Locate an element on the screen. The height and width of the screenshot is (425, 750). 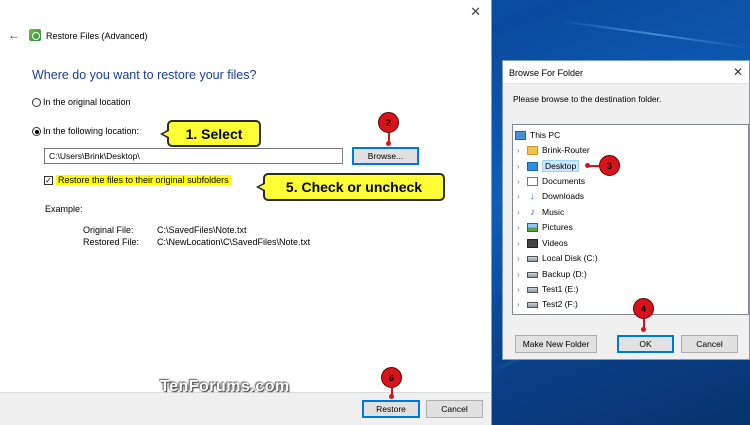
tree-item-label: Test2 (F:) is located at coordinates (560, 304).